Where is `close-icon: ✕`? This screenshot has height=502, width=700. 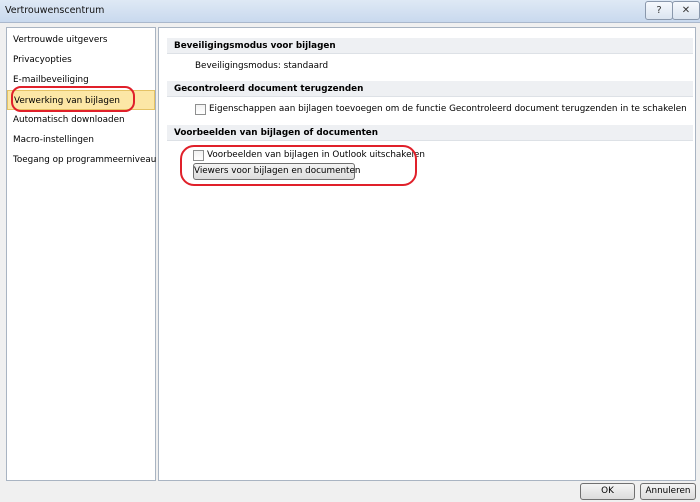
close-icon: ✕ is located at coordinates (686, 10).